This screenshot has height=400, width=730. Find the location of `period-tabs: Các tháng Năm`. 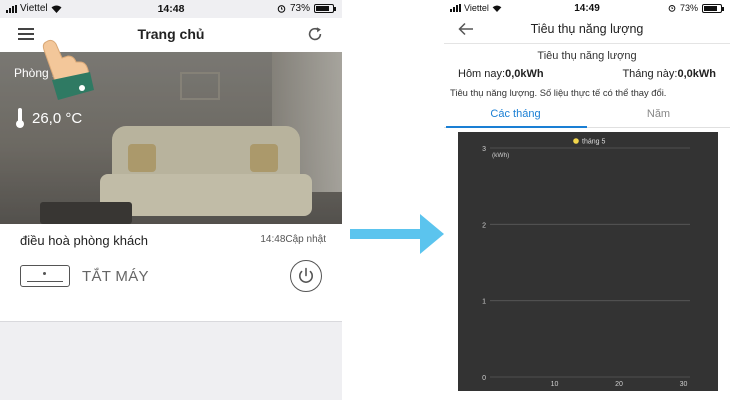

period-tabs: Các tháng Năm is located at coordinates (587, 116).